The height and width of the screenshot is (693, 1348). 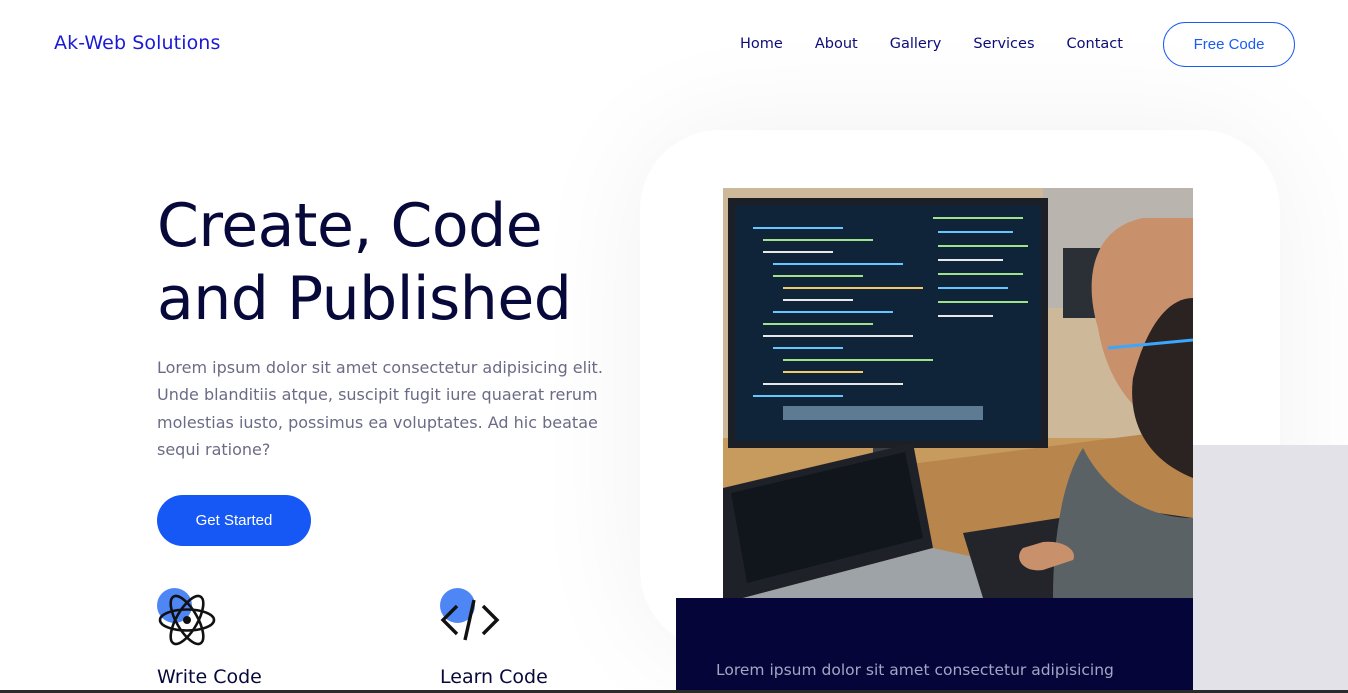 I want to click on nav-link-gallery: Gallery, so click(x=916, y=44).